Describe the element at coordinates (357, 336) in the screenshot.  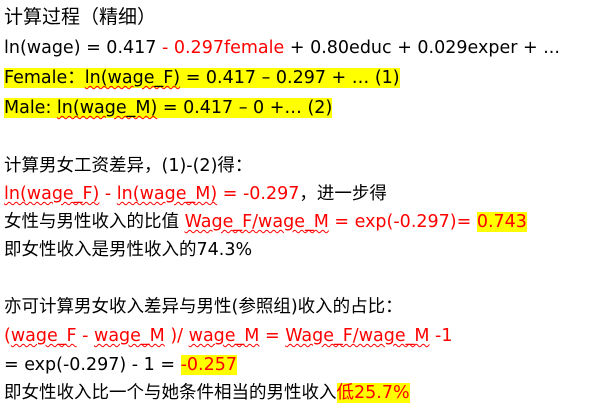
I see `share-term-ratio: Wage_F/wage_M` at that location.